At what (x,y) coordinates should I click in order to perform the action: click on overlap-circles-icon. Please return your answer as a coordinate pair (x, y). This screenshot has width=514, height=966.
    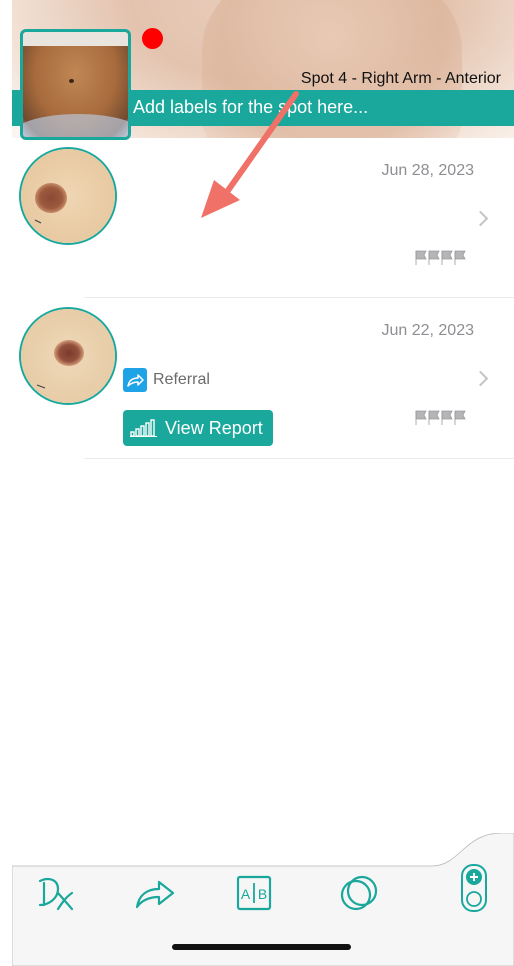
    Looking at the image, I should click on (359, 893).